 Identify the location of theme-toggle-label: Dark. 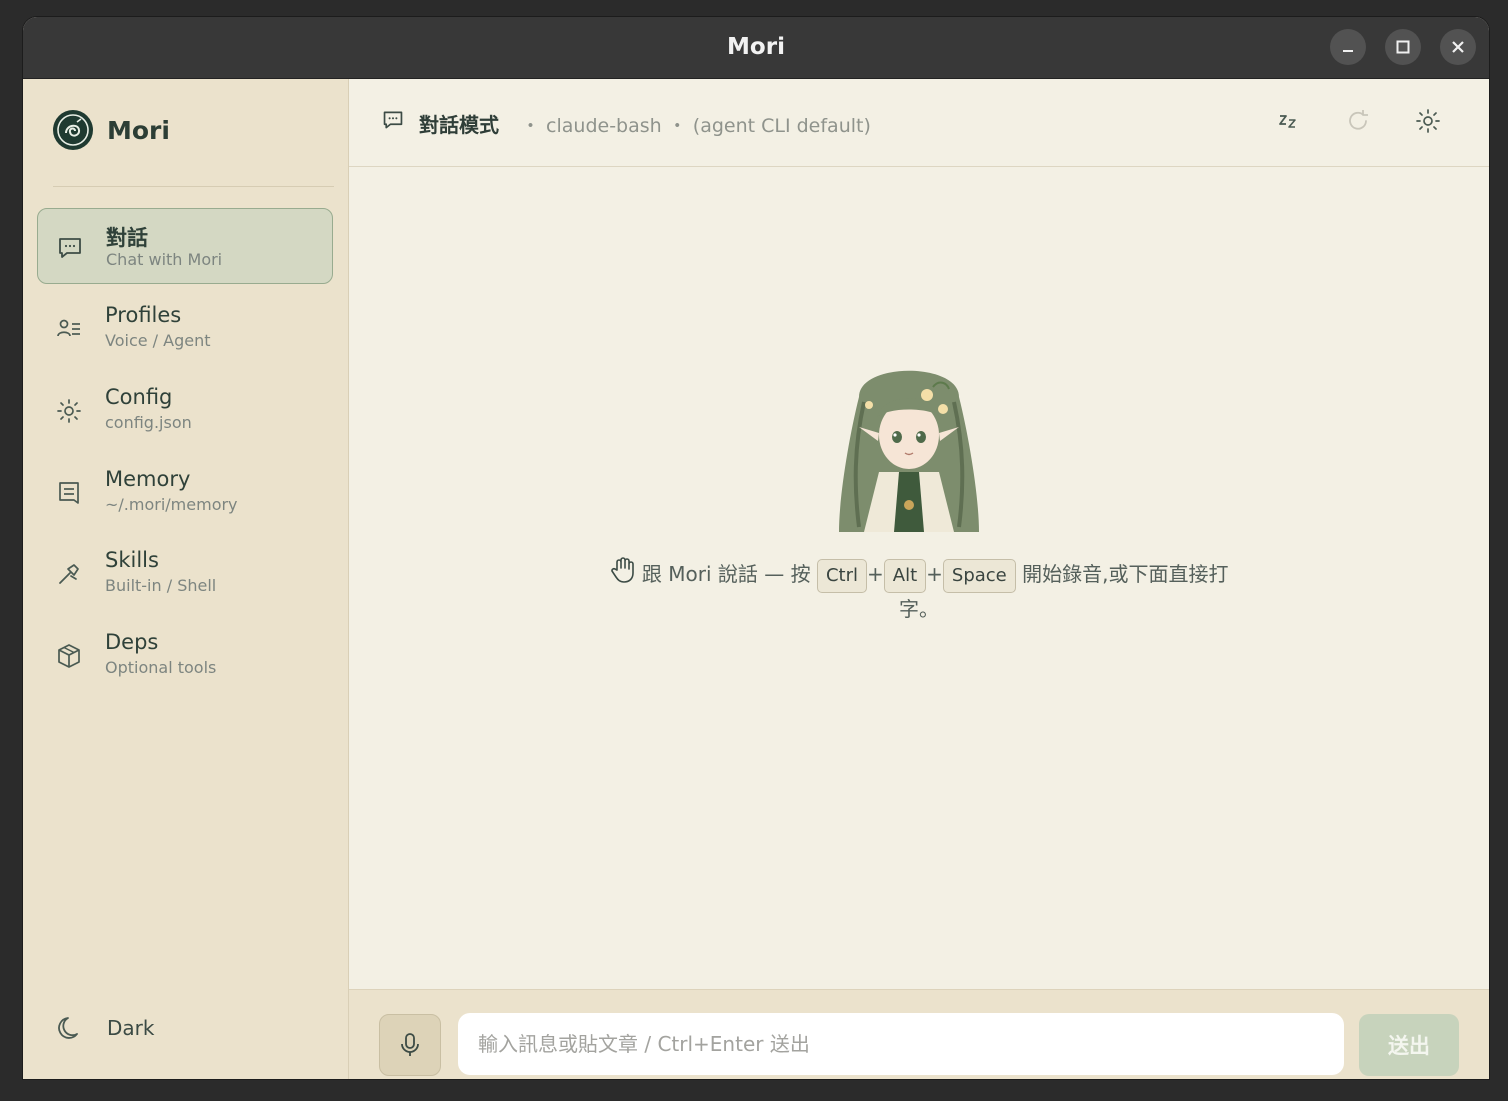
(131, 1028).